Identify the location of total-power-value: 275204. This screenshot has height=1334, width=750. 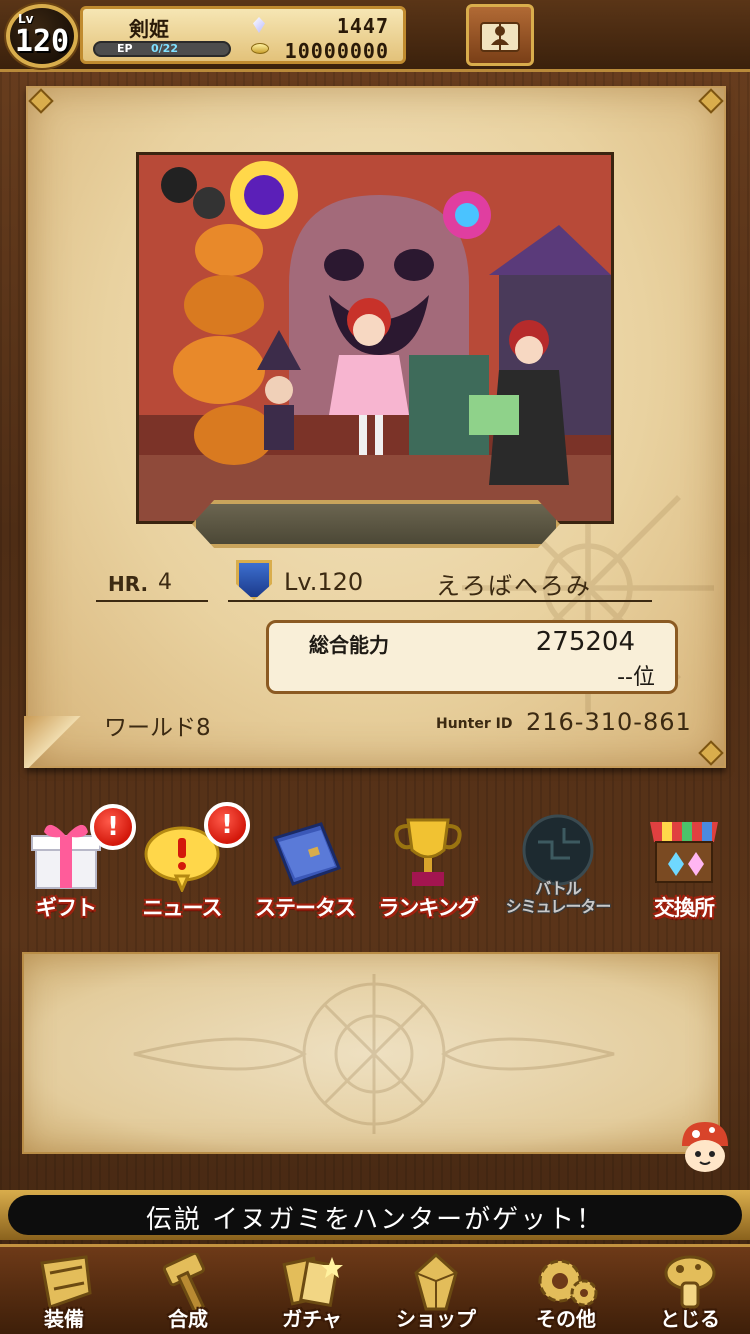
(585, 642).